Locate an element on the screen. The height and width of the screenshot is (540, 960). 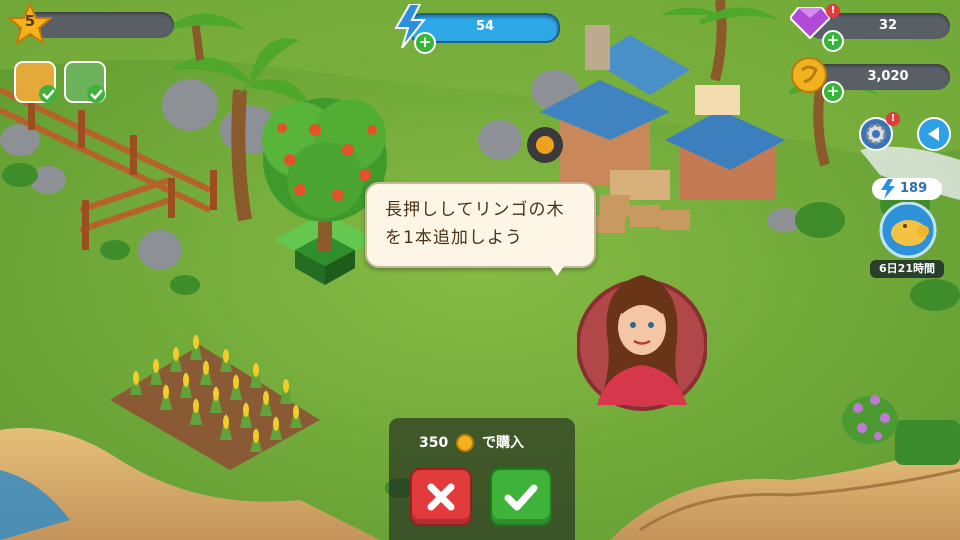
purchase-price-row: 350 で購入 is located at coordinates (471, 442).